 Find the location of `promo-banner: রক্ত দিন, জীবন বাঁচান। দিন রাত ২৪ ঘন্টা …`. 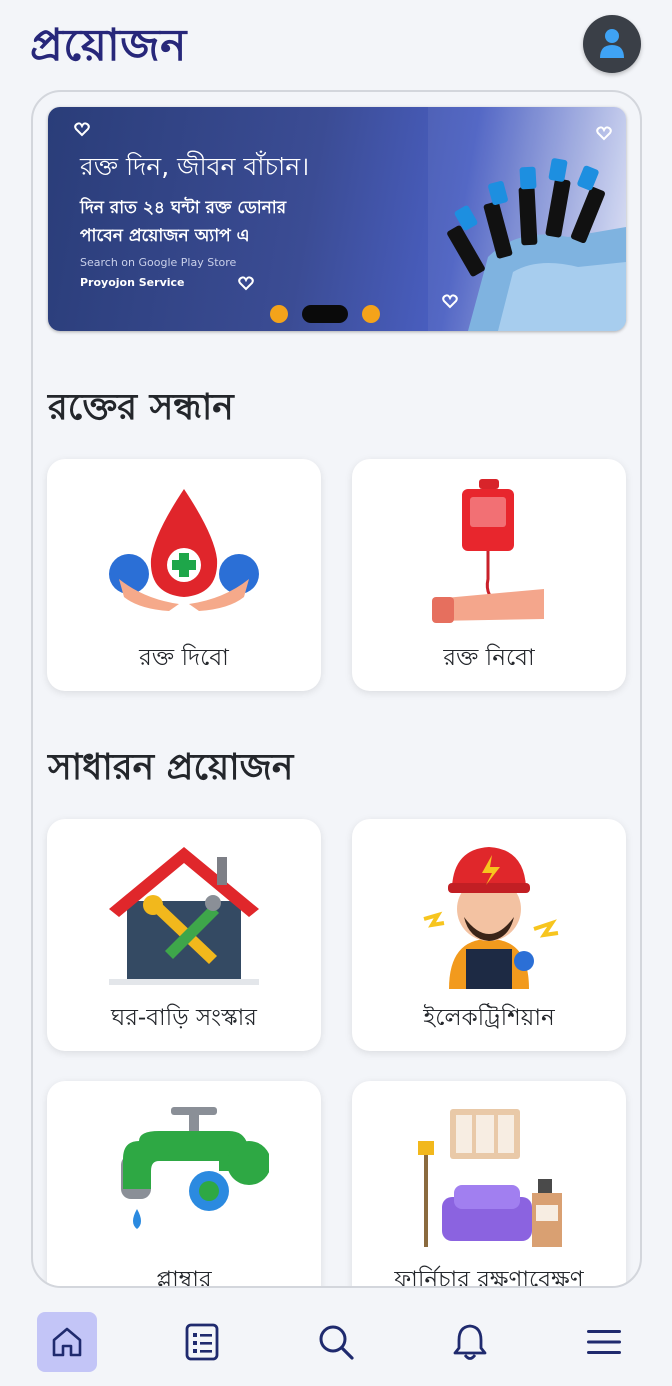

promo-banner: রক্ত দিন, জীবন বাঁচান। দিন রাত ২৪ ঘন্টা … is located at coordinates (337, 219).